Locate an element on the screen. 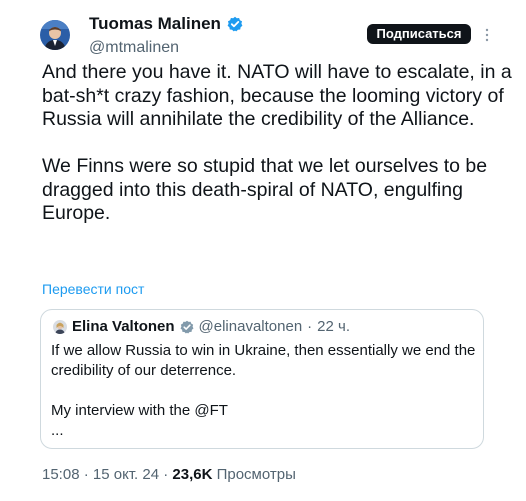  quoted-author-avatar is located at coordinates (60, 326).